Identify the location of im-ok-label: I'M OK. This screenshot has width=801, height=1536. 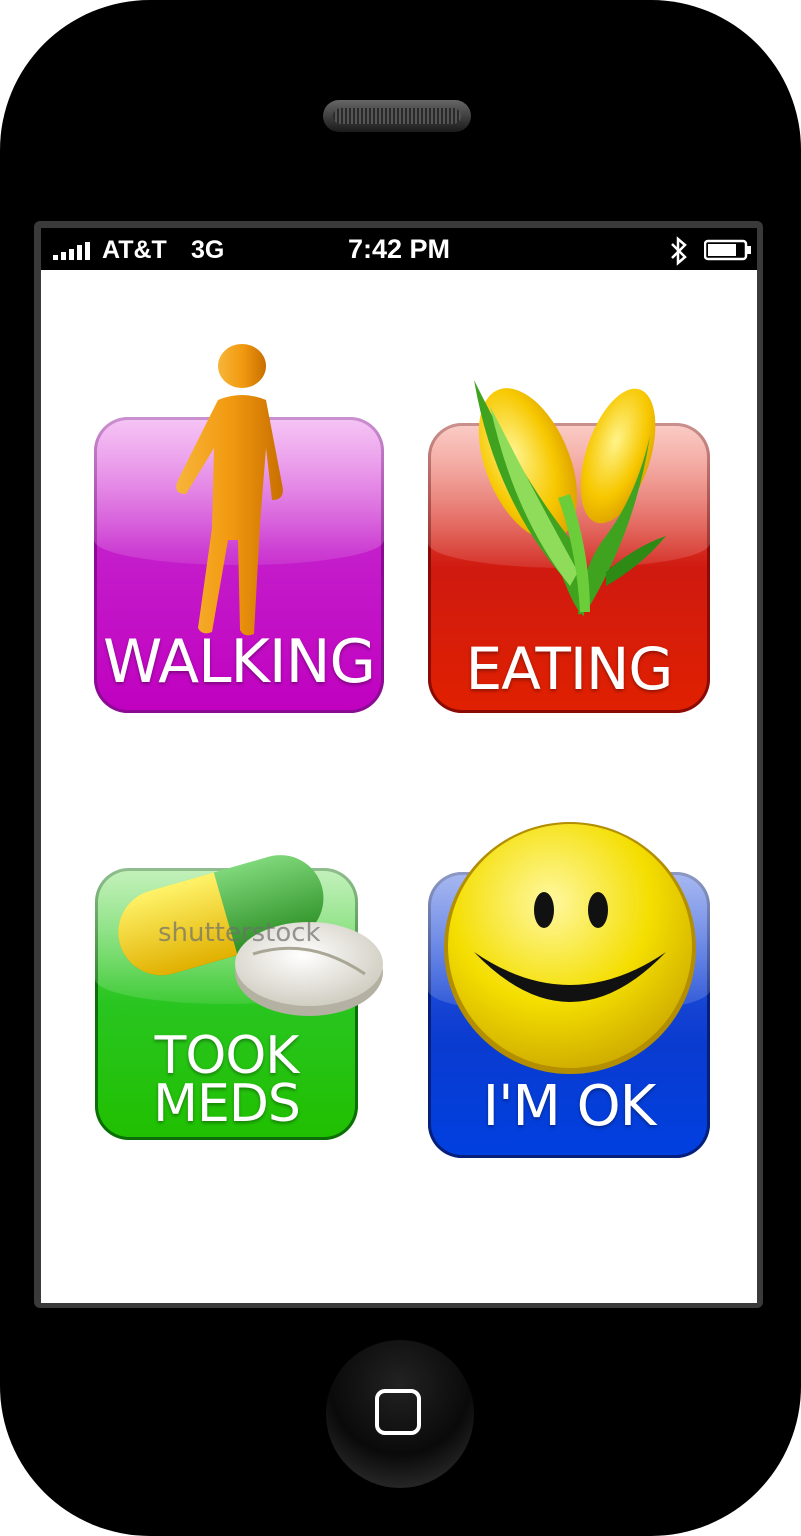
(569, 1106).